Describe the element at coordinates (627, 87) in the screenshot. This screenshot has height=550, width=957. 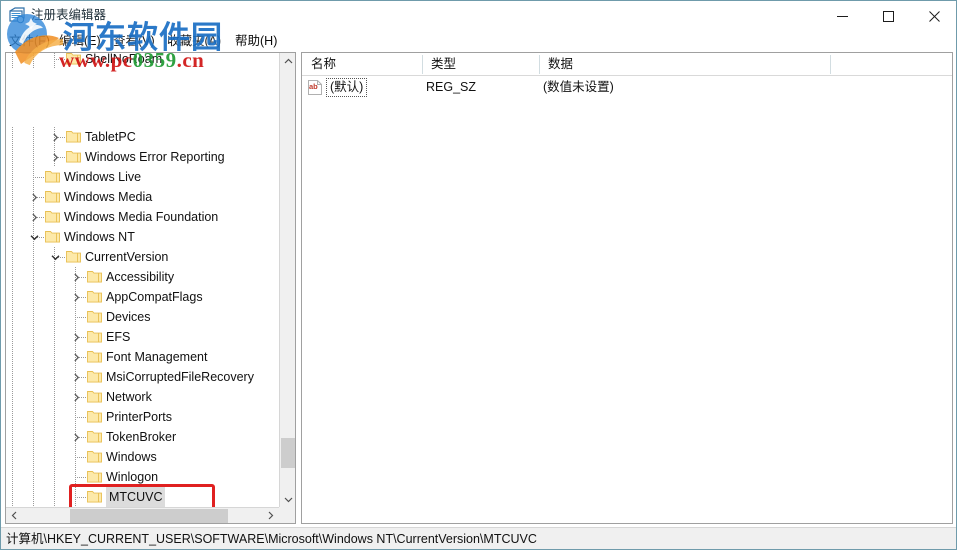
I see `table-row: ab (默认) REG_SZ (数值未设置)` at that location.